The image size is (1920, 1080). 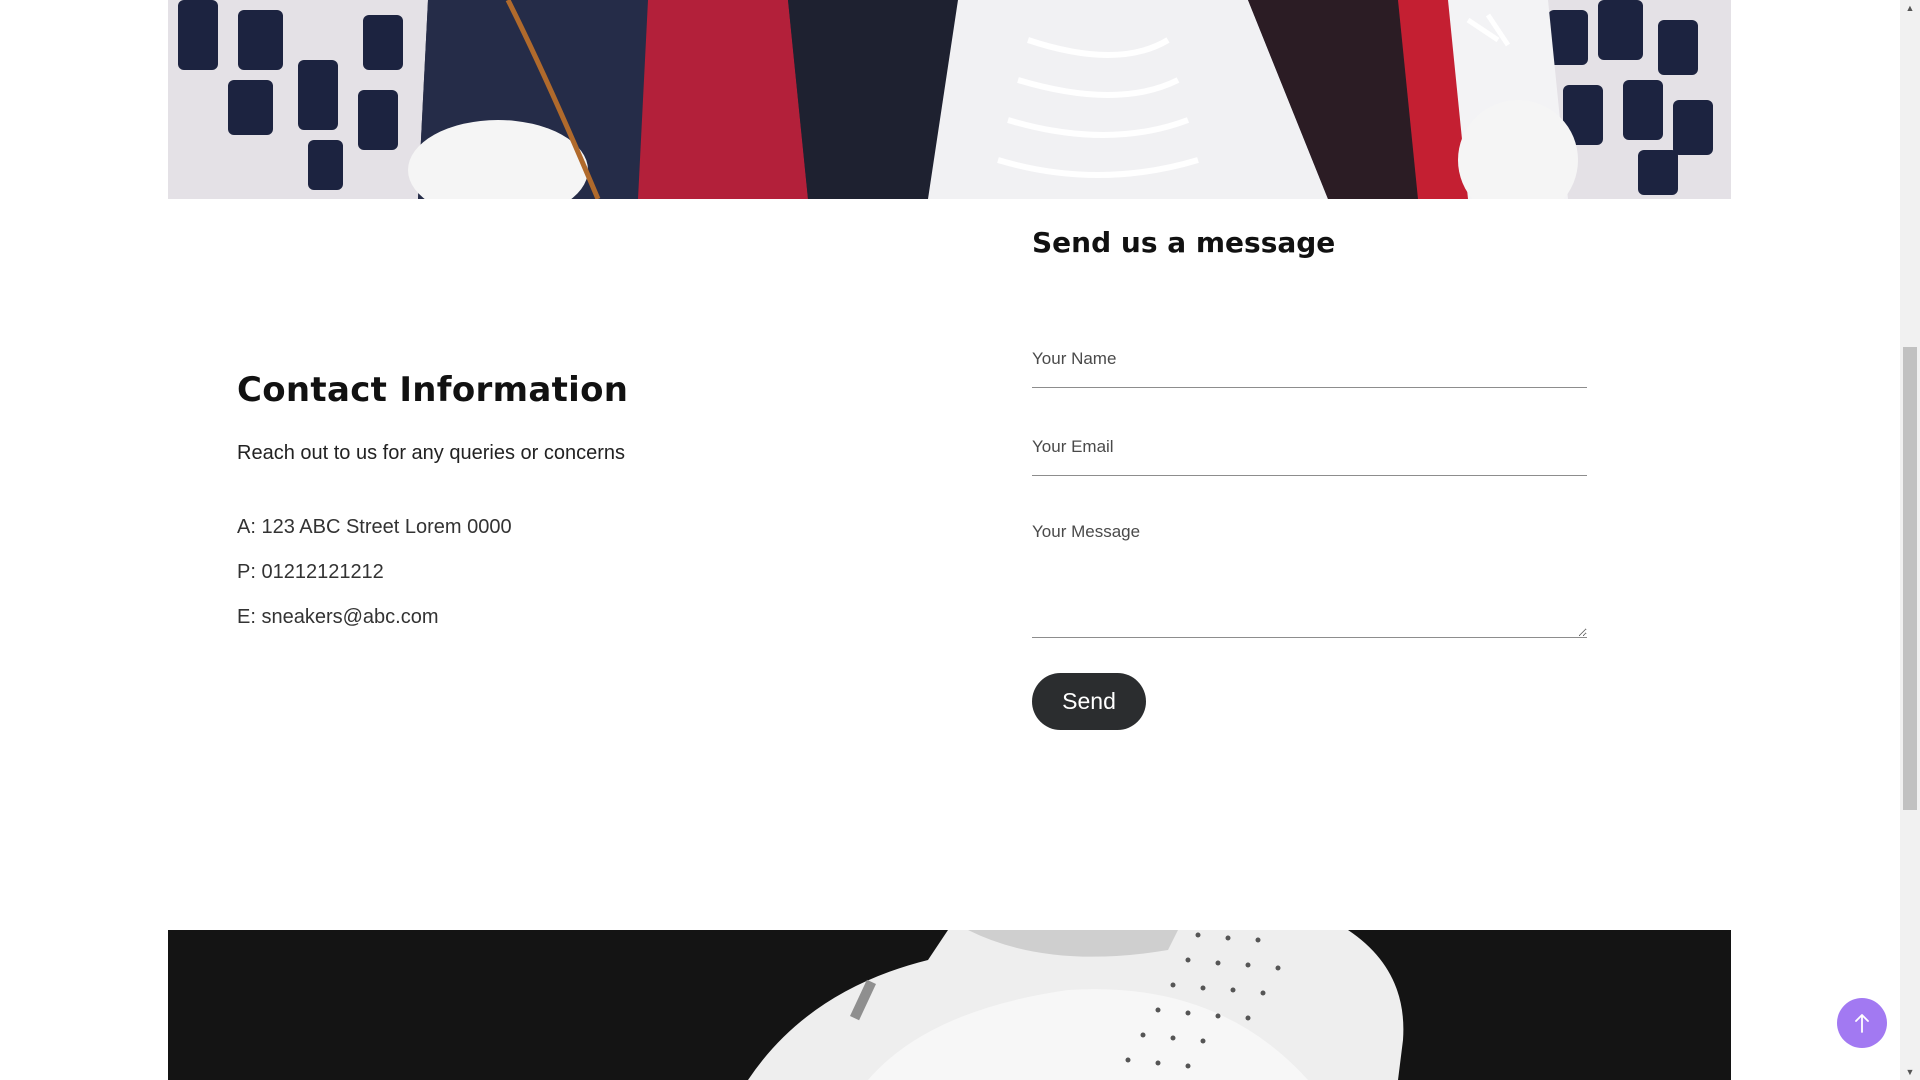 I want to click on back-to-top-button, so click(x=1862, y=1023).